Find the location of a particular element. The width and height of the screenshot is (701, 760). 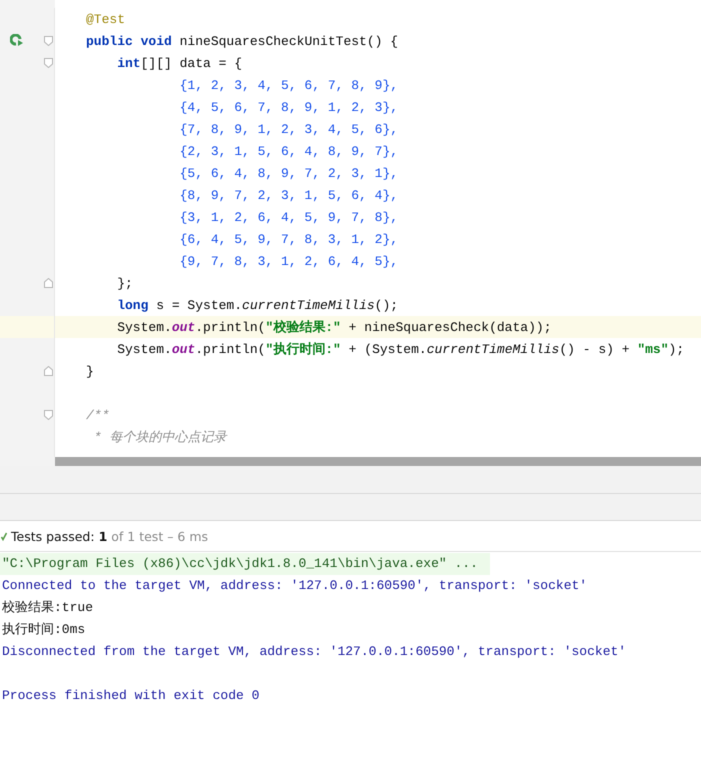

keyword: int is located at coordinates (128, 63).